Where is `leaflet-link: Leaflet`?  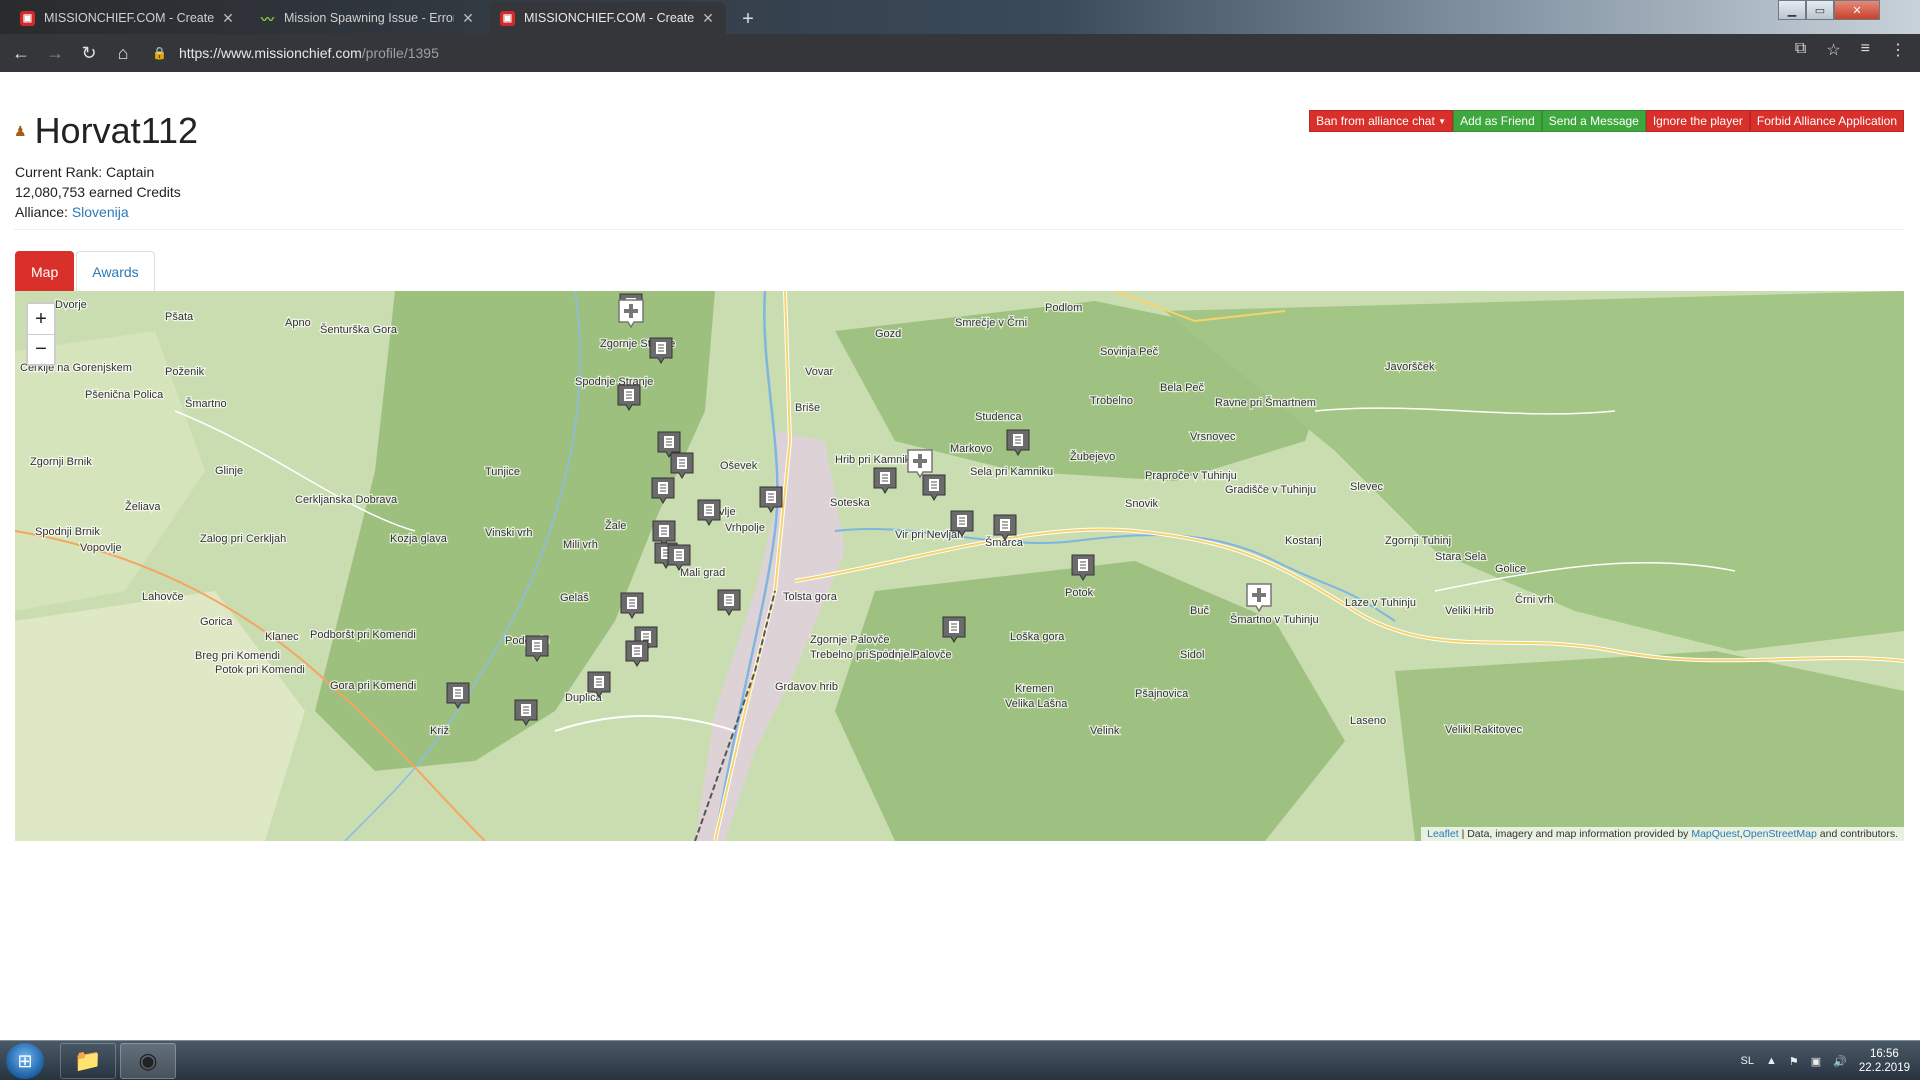
leaflet-link: Leaflet is located at coordinates (1443, 834).